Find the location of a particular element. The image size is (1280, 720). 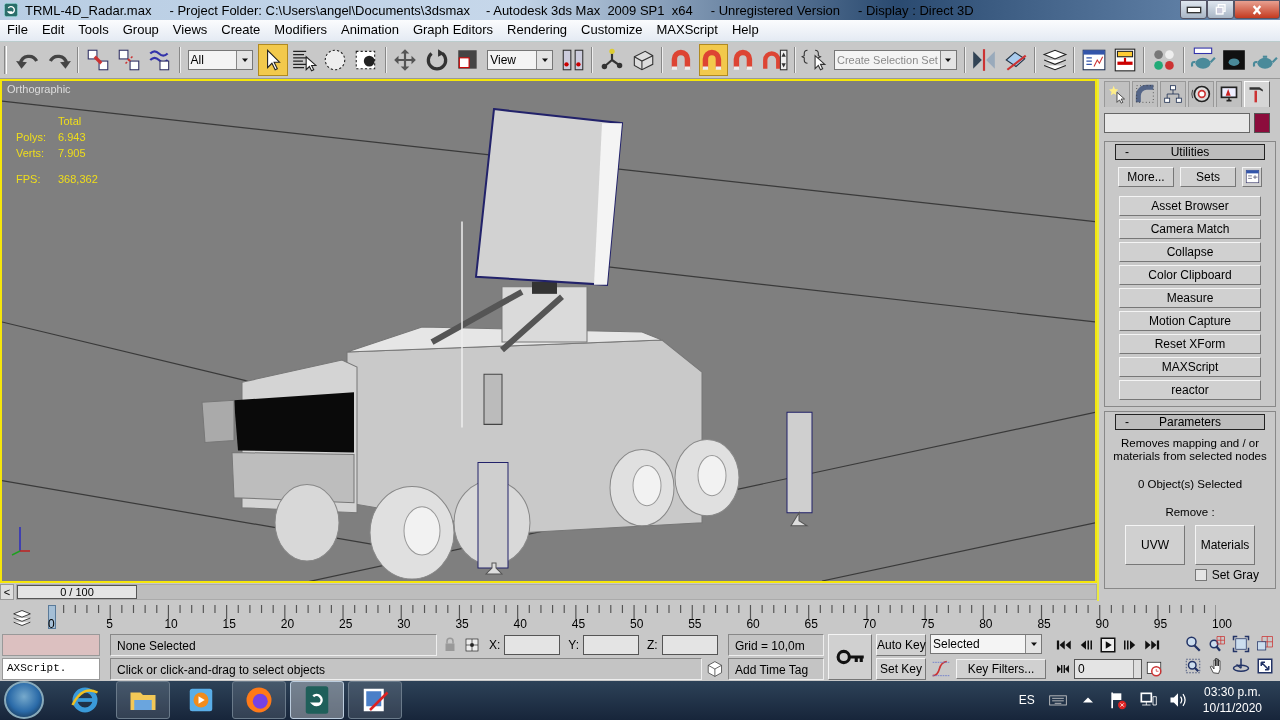

hierarchy-icon is located at coordinates (1173, 94).